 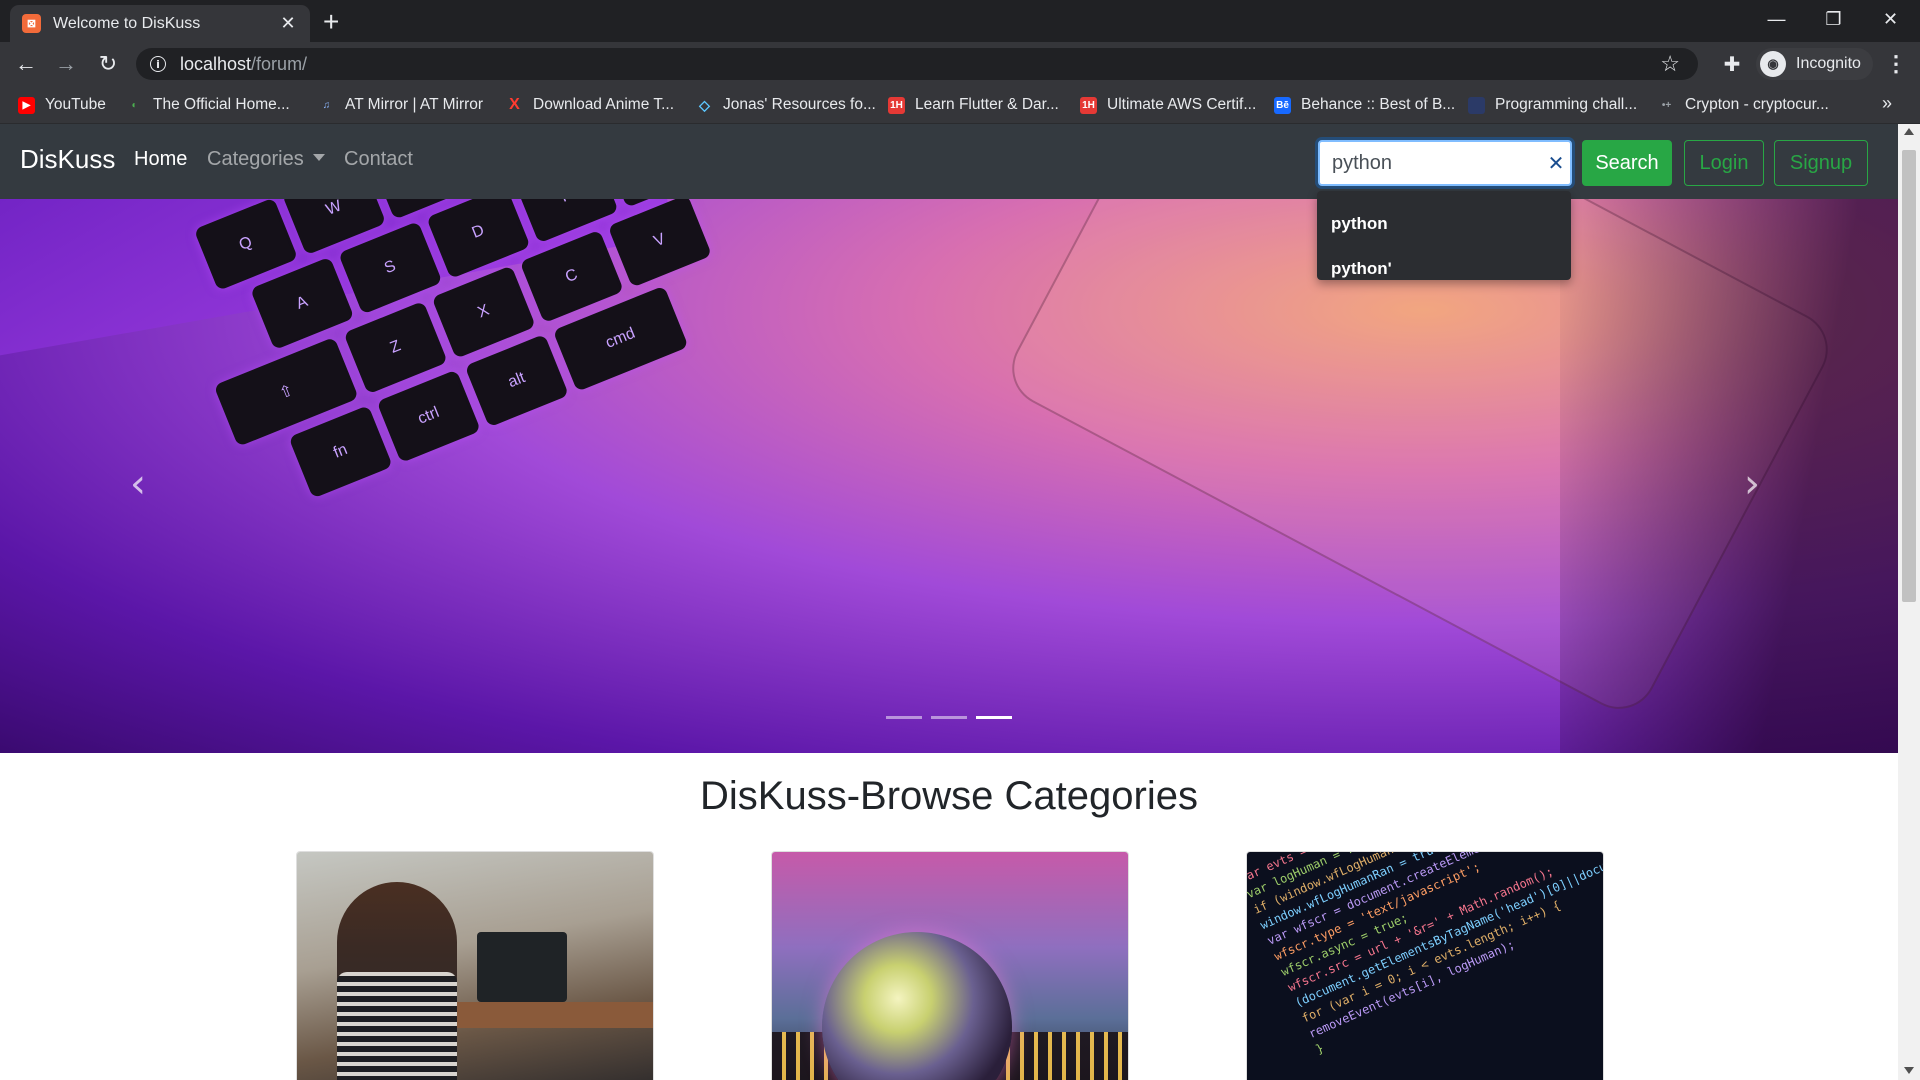 I want to click on bookmark-at-mirror: ♫ AT Mirror | AT Mirror, so click(x=400, y=105).